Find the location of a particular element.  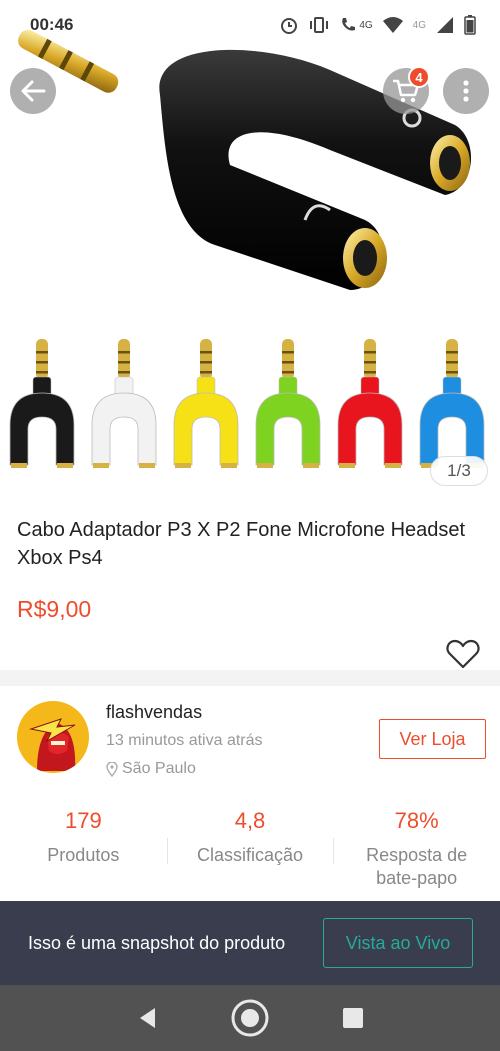

stat-value: 78% is located at coordinates (416, 820).